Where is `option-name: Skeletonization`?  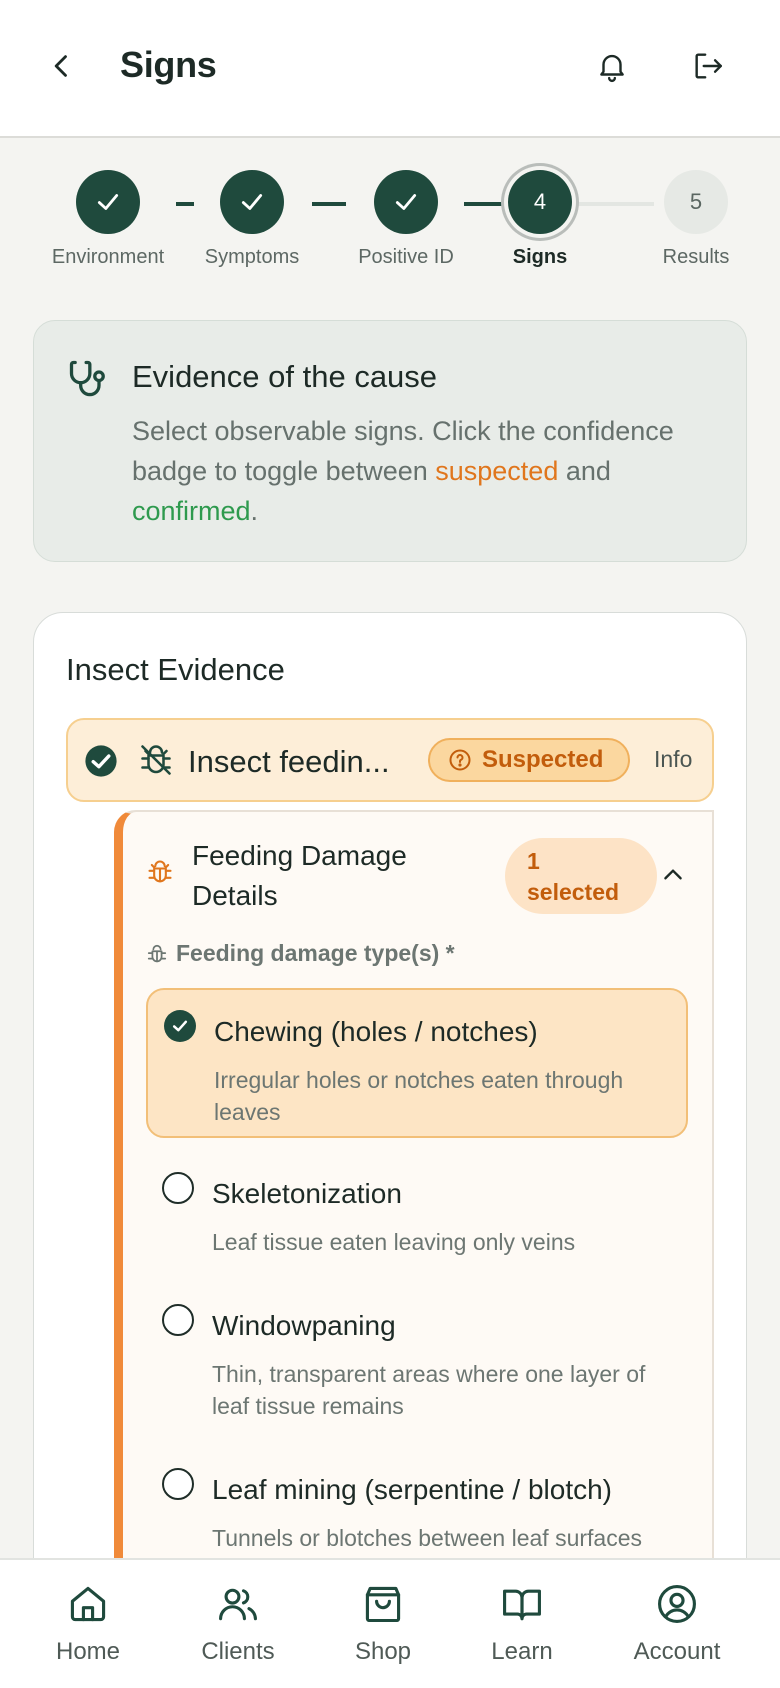
option-name: Skeletonization is located at coordinates (307, 1193).